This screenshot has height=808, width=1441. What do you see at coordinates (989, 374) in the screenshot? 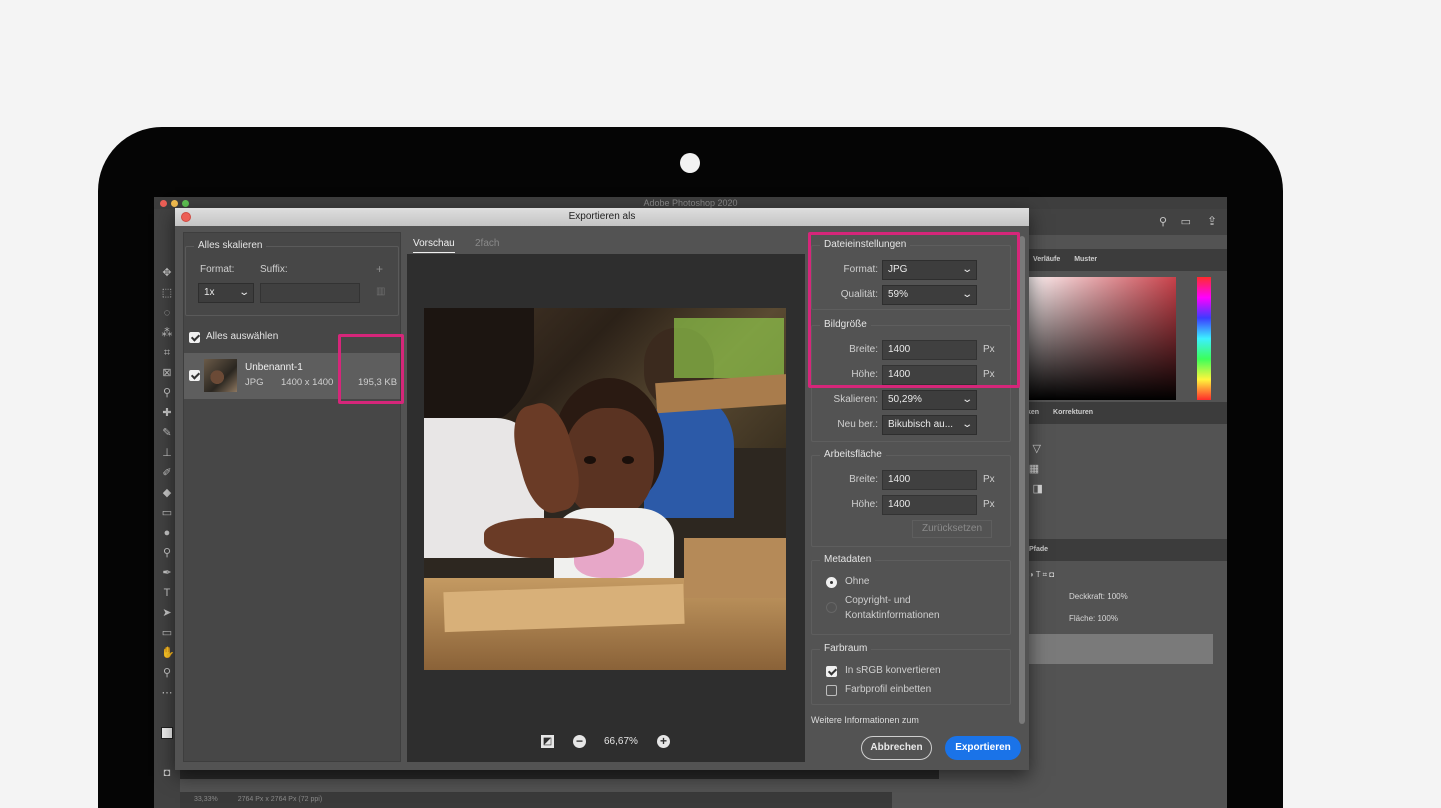
I see `image-height-unit: Px` at bounding box center [989, 374].